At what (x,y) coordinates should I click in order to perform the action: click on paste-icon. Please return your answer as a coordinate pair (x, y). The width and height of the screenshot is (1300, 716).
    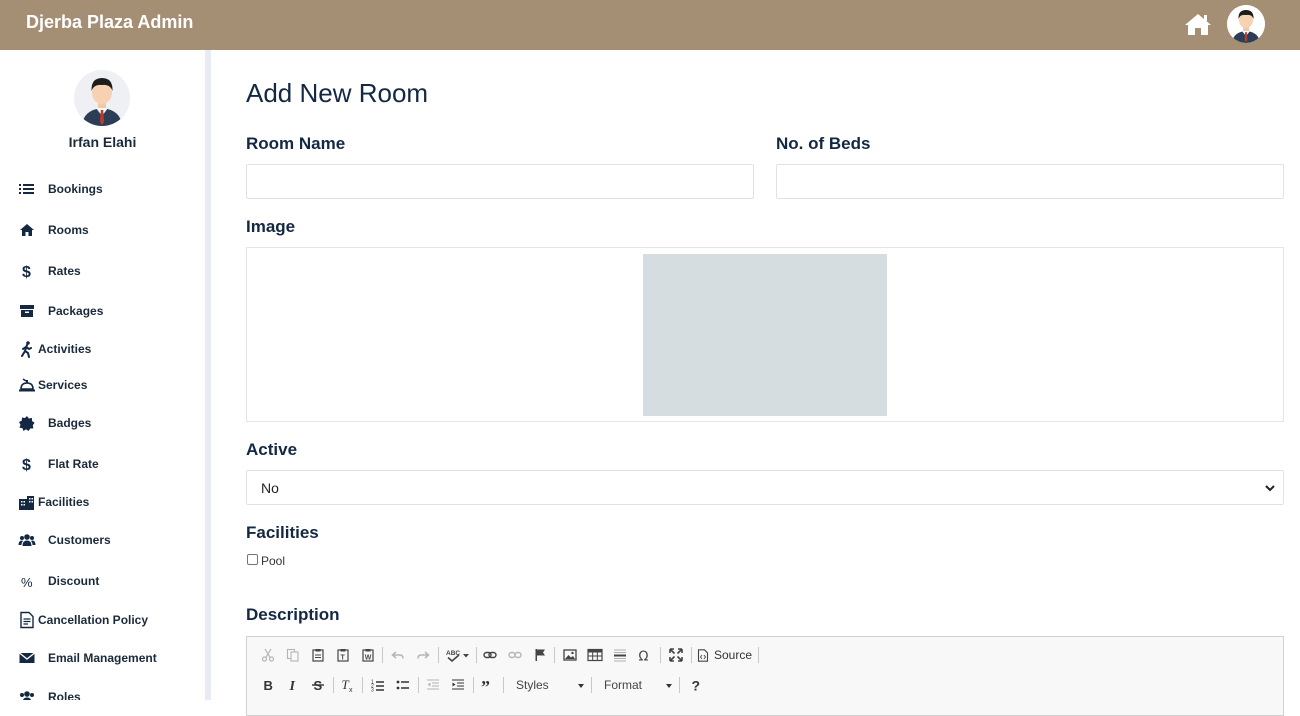
    Looking at the image, I should click on (318, 655).